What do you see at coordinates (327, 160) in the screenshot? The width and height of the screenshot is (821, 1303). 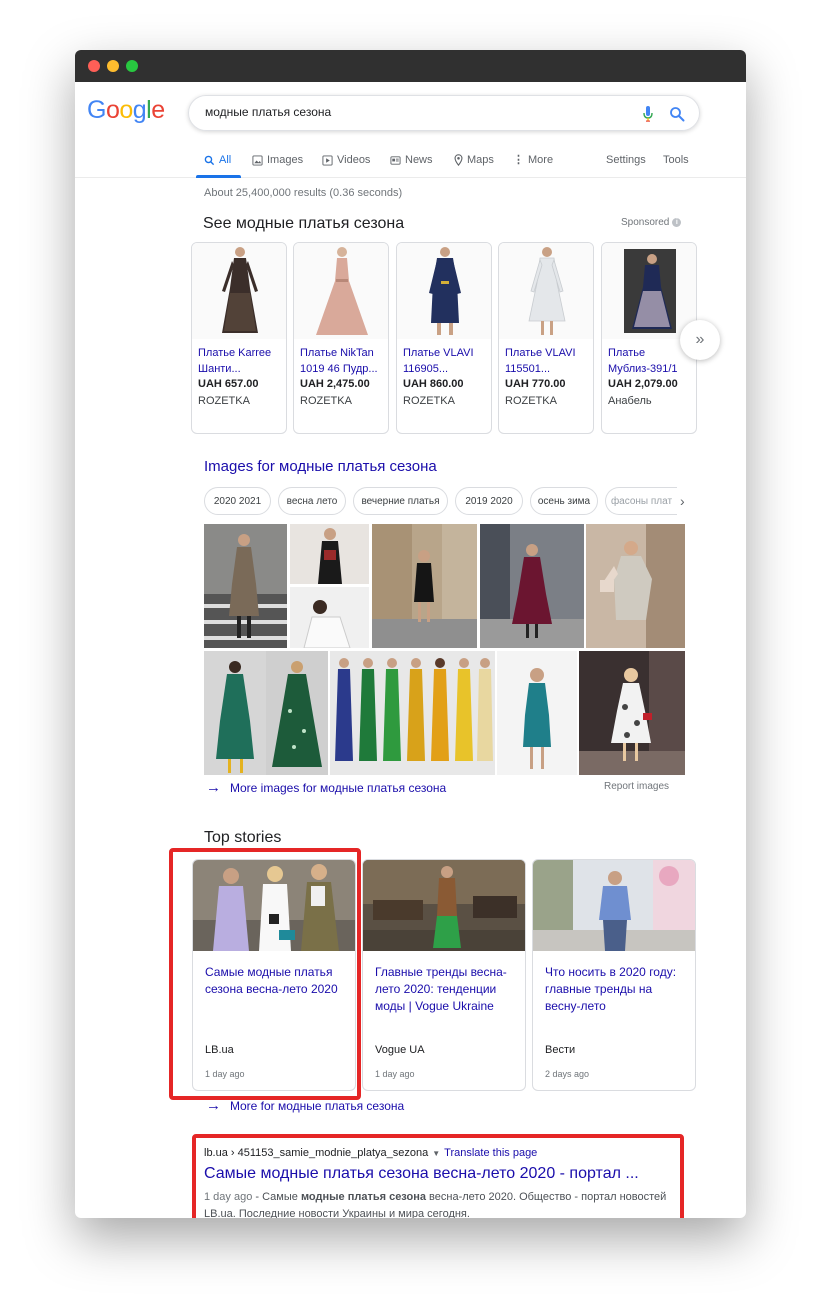 I see `play-icon` at bounding box center [327, 160].